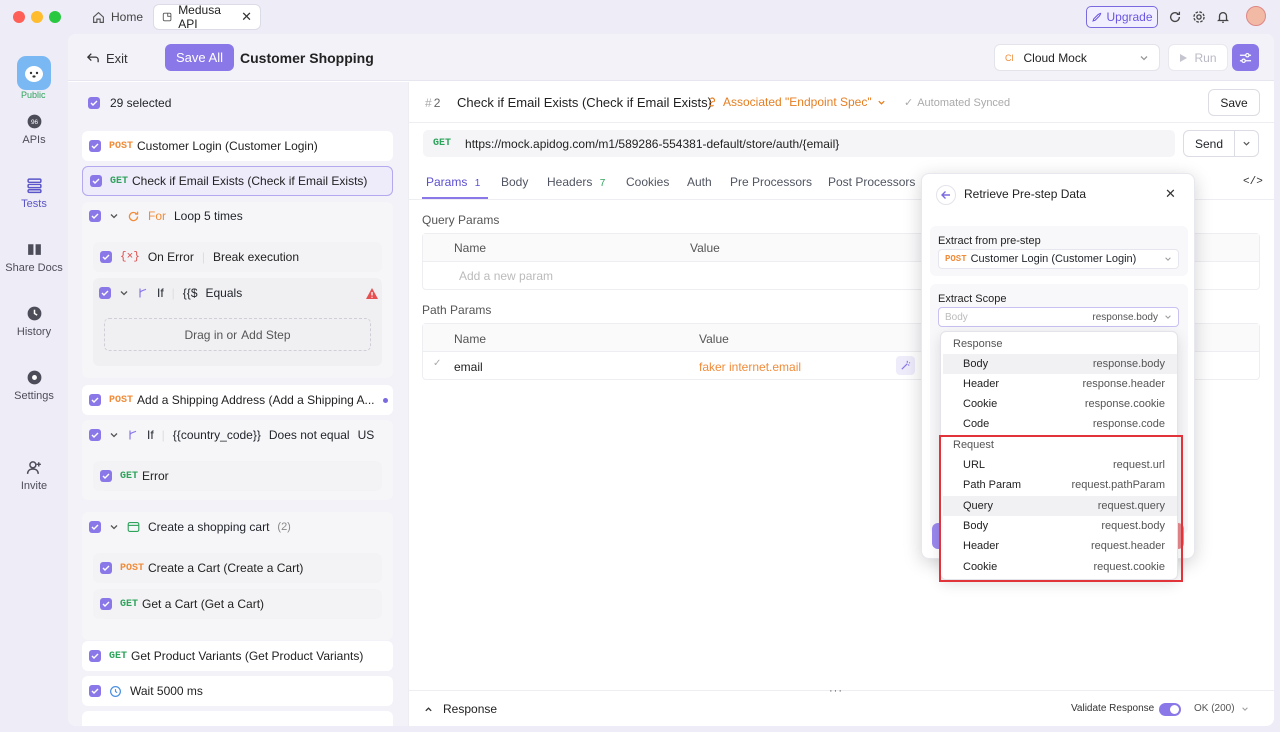 Image resolution: width=1280 pixels, height=732 pixels. Describe the element at coordinates (237, 604) in the screenshot. I see `step-get-cart: GET Get a Cart (Get a Cart)` at that location.